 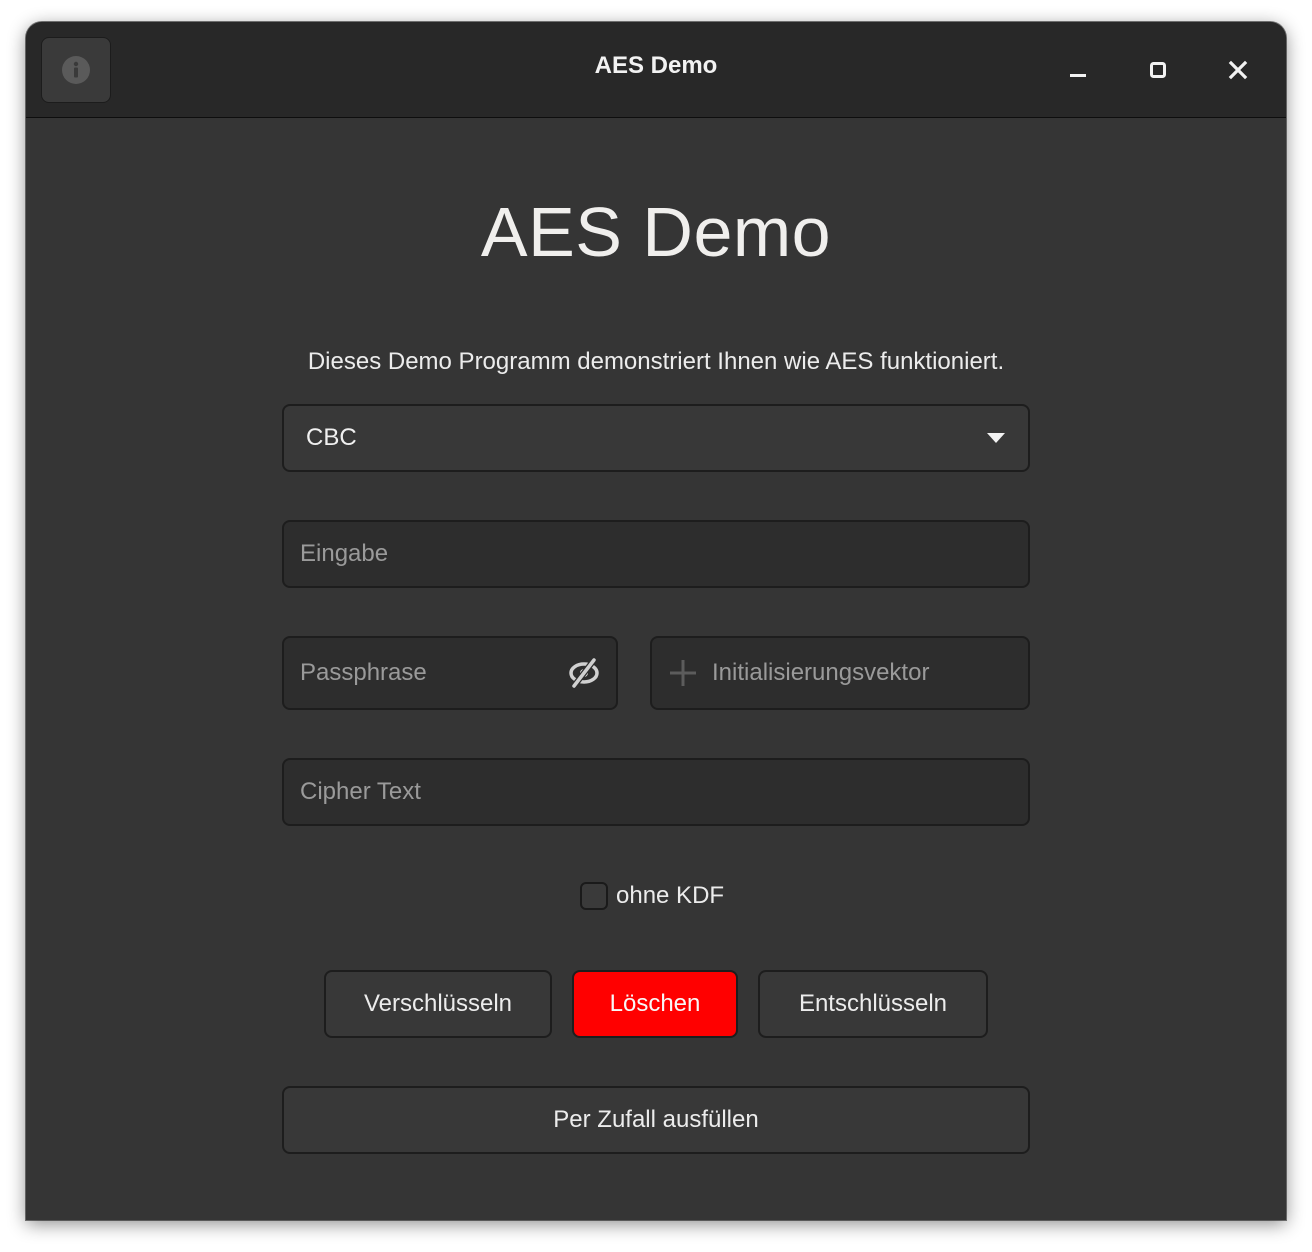 What do you see at coordinates (656, 1120) in the screenshot?
I see `random-fill-button: Per Zufall ausfüllen` at bounding box center [656, 1120].